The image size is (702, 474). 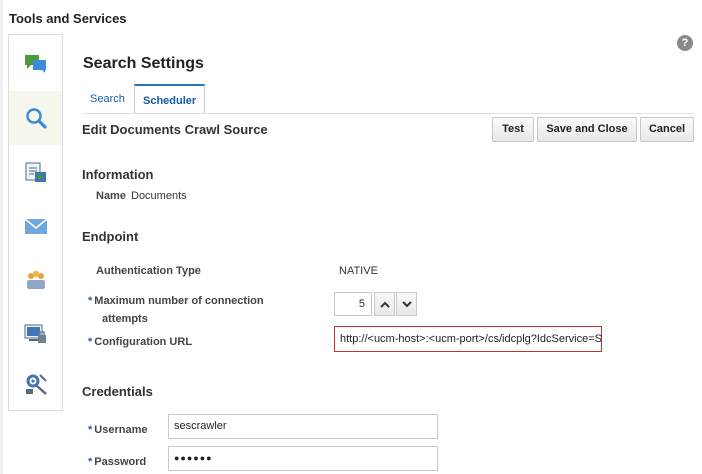 I want to click on sidebar-item-documents, so click(x=35, y=172).